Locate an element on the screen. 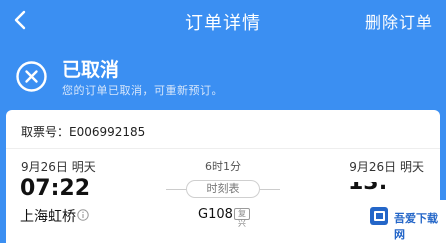 The width and height of the screenshot is (446, 243). delete-order-button: 删除订单 is located at coordinates (399, 21).